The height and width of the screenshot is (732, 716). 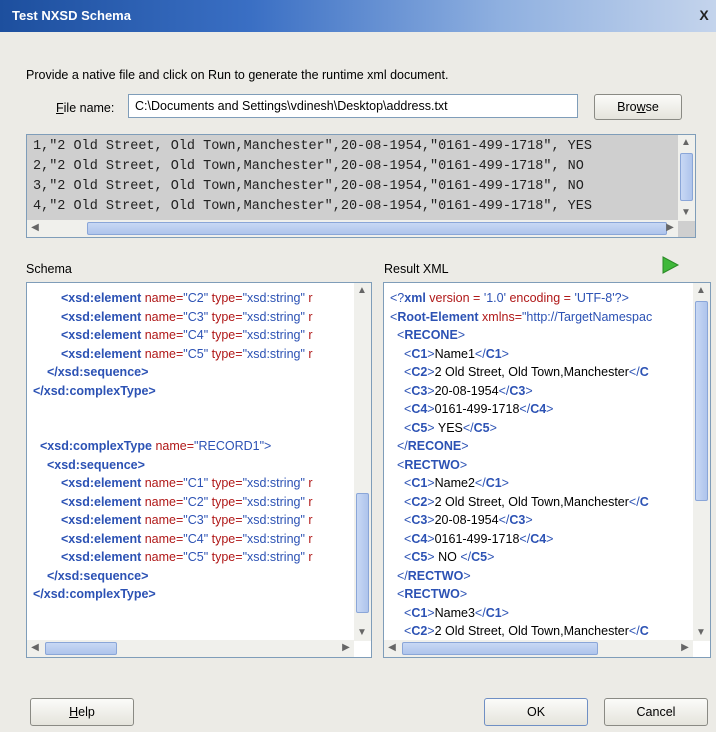 What do you see at coordinates (358, 16) in the screenshot?
I see `title-bar: Test NXSD Schema X` at bounding box center [358, 16].